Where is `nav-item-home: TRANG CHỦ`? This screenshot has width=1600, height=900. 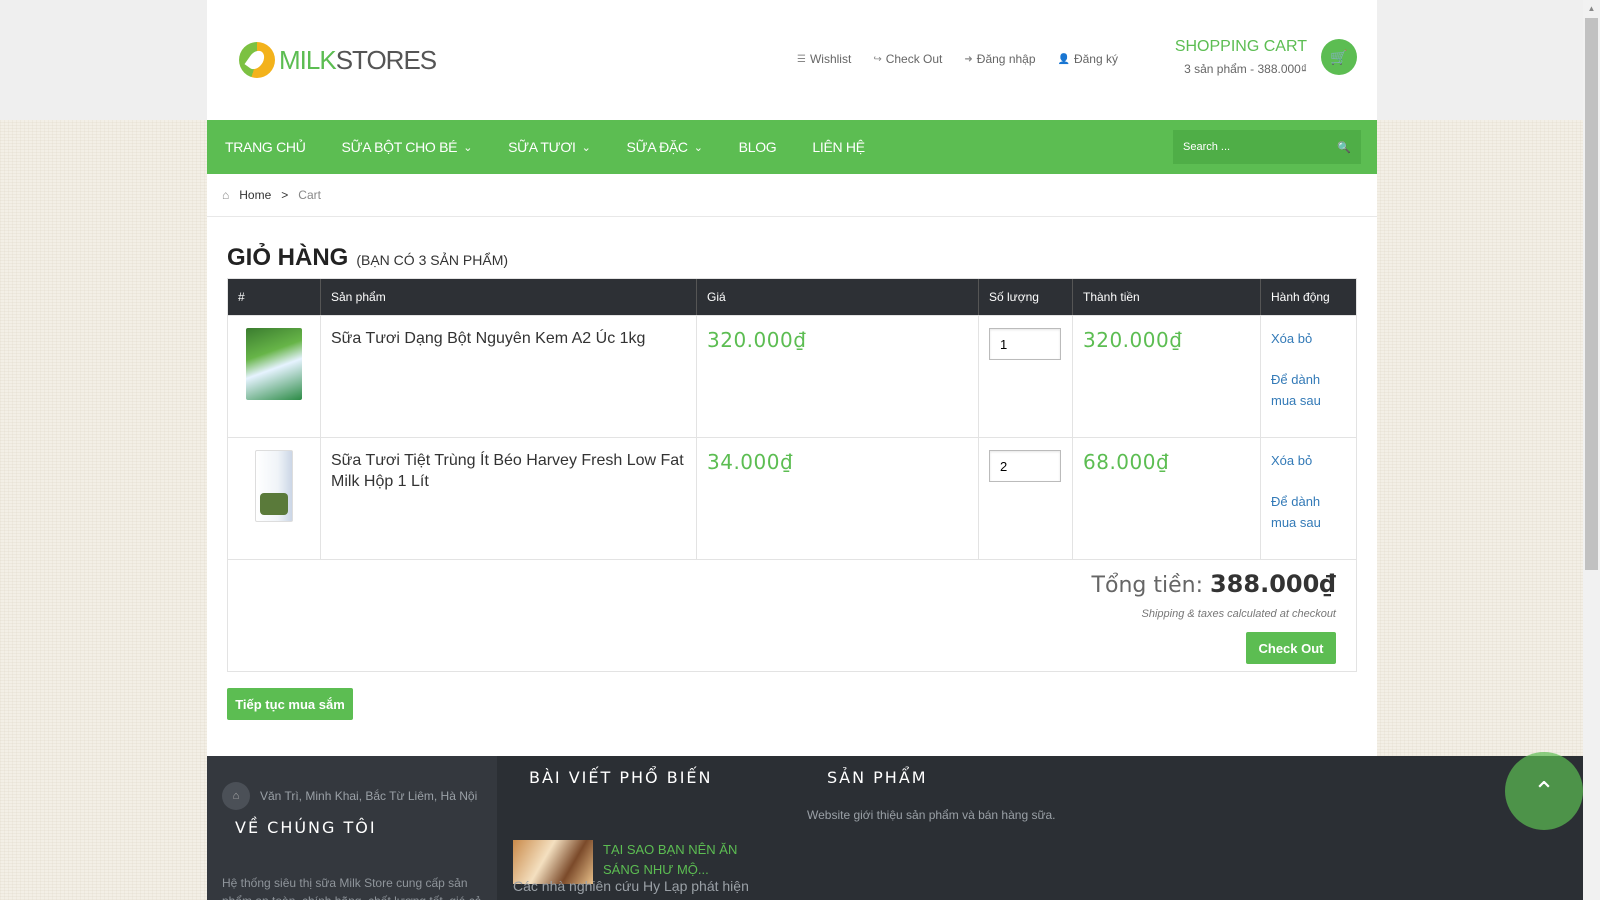 nav-item-home: TRANG CHỦ is located at coordinates (265, 147).